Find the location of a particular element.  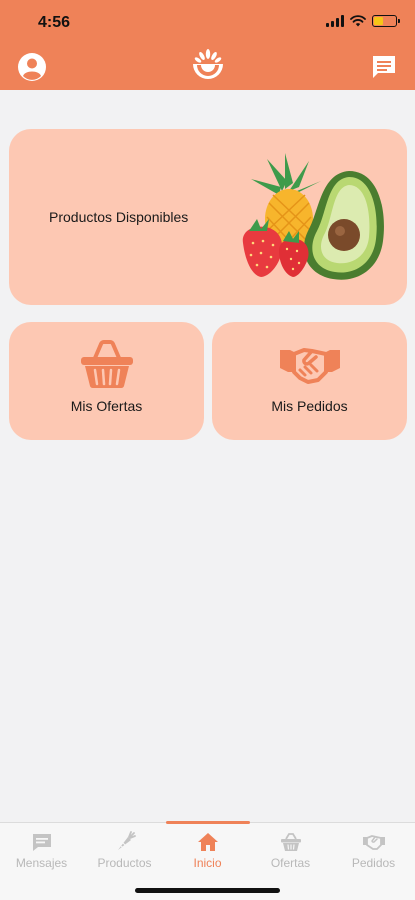

tab-pedidos: Pedidos is located at coordinates (373, 850).